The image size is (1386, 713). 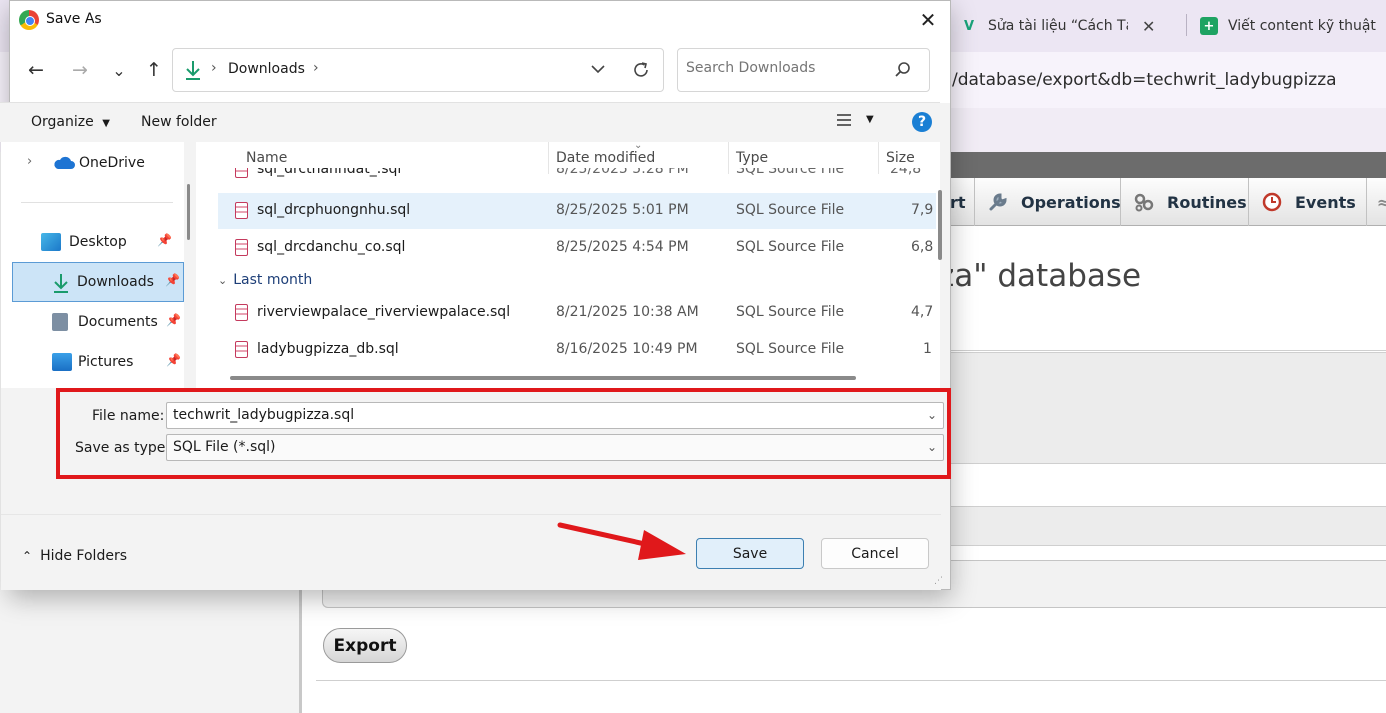 I want to click on tab-separator, so click(x=1186, y=25).